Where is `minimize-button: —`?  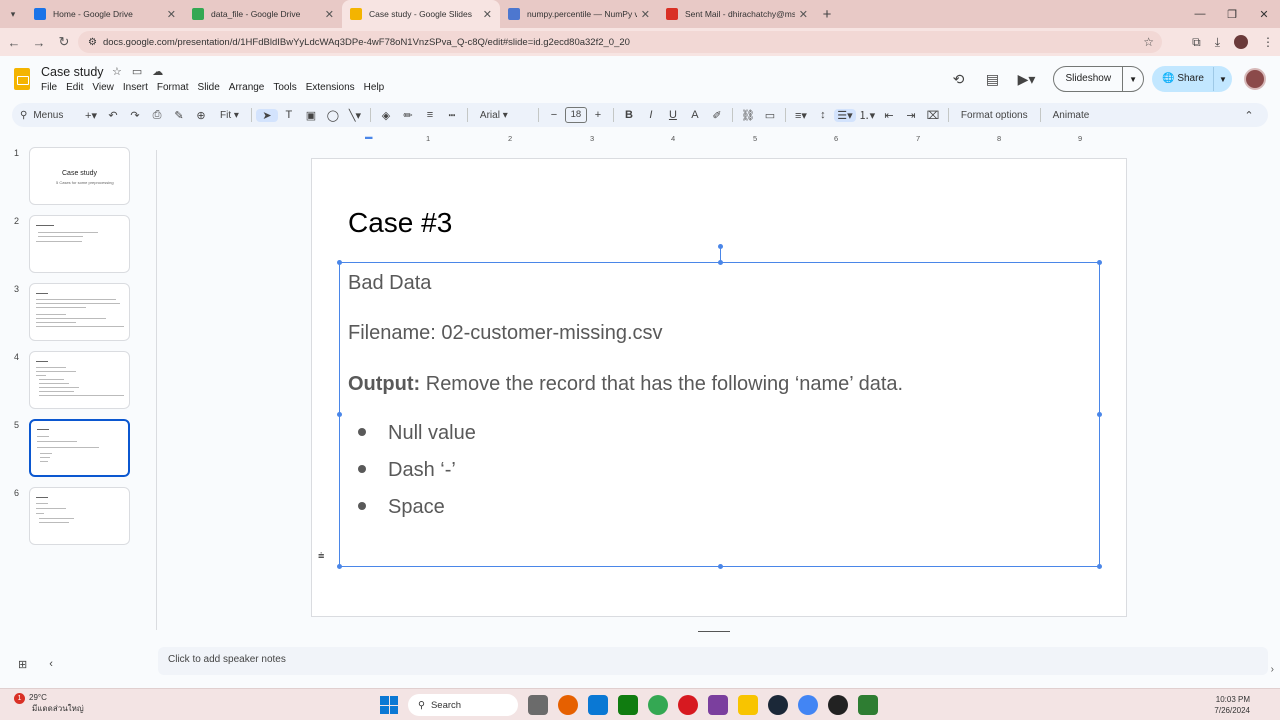 minimize-button: — is located at coordinates (1200, 14).